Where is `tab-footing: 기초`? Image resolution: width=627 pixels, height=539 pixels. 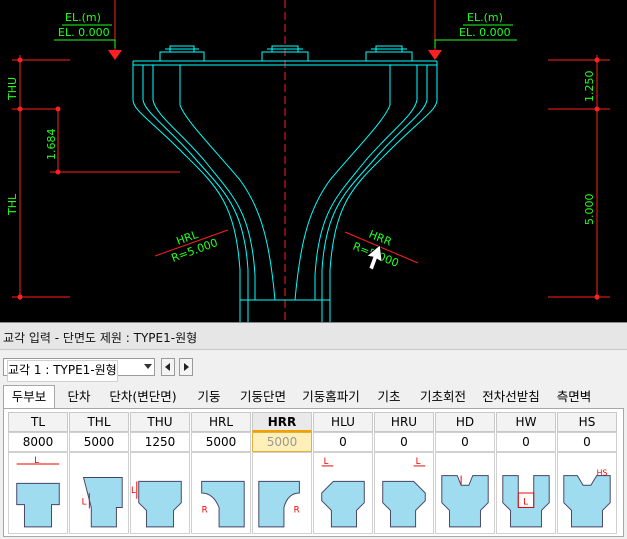 tab-footing: 기초 is located at coordinates (389, 396).